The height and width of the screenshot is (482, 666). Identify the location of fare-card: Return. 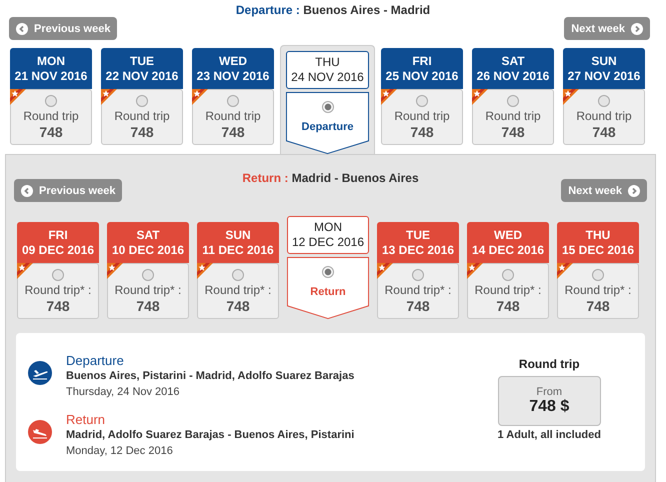
(328, 288).